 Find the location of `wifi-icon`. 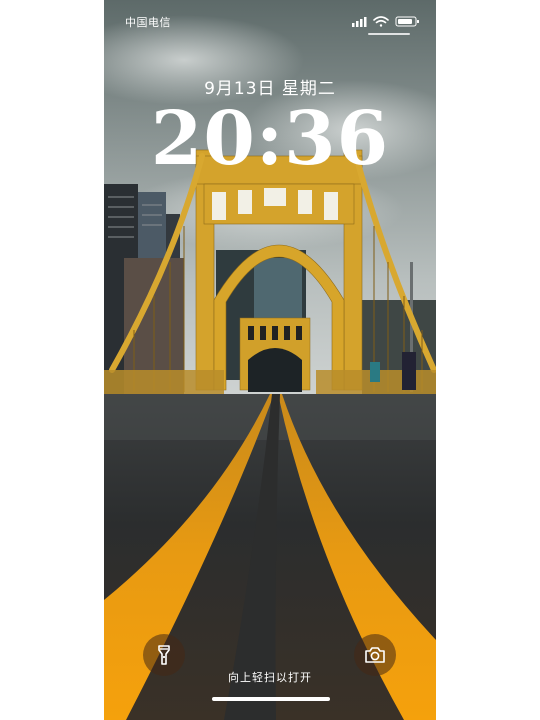

wifi-icon is located at coordinates (381, 21).